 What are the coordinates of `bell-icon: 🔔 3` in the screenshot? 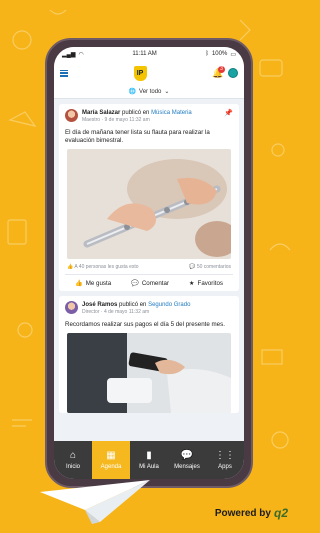 It's located at (218, 71).